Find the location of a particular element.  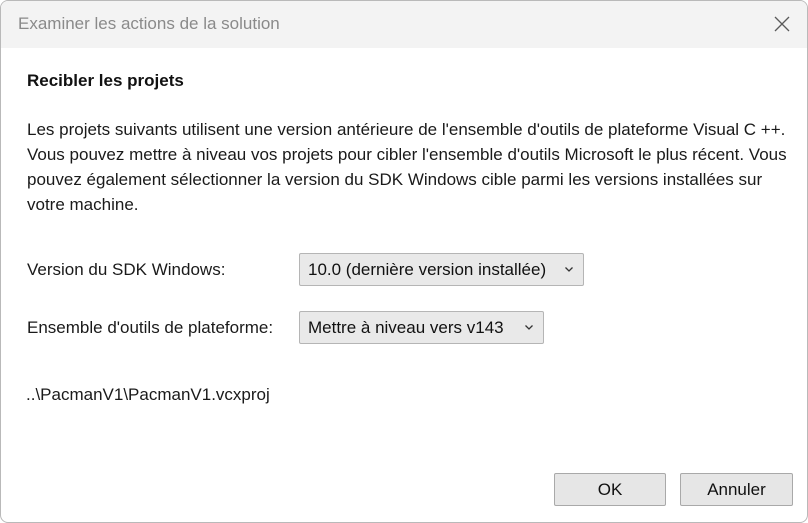

toolset-select: Mettre à niveau vers v143 is located at coordinates (421, 327).